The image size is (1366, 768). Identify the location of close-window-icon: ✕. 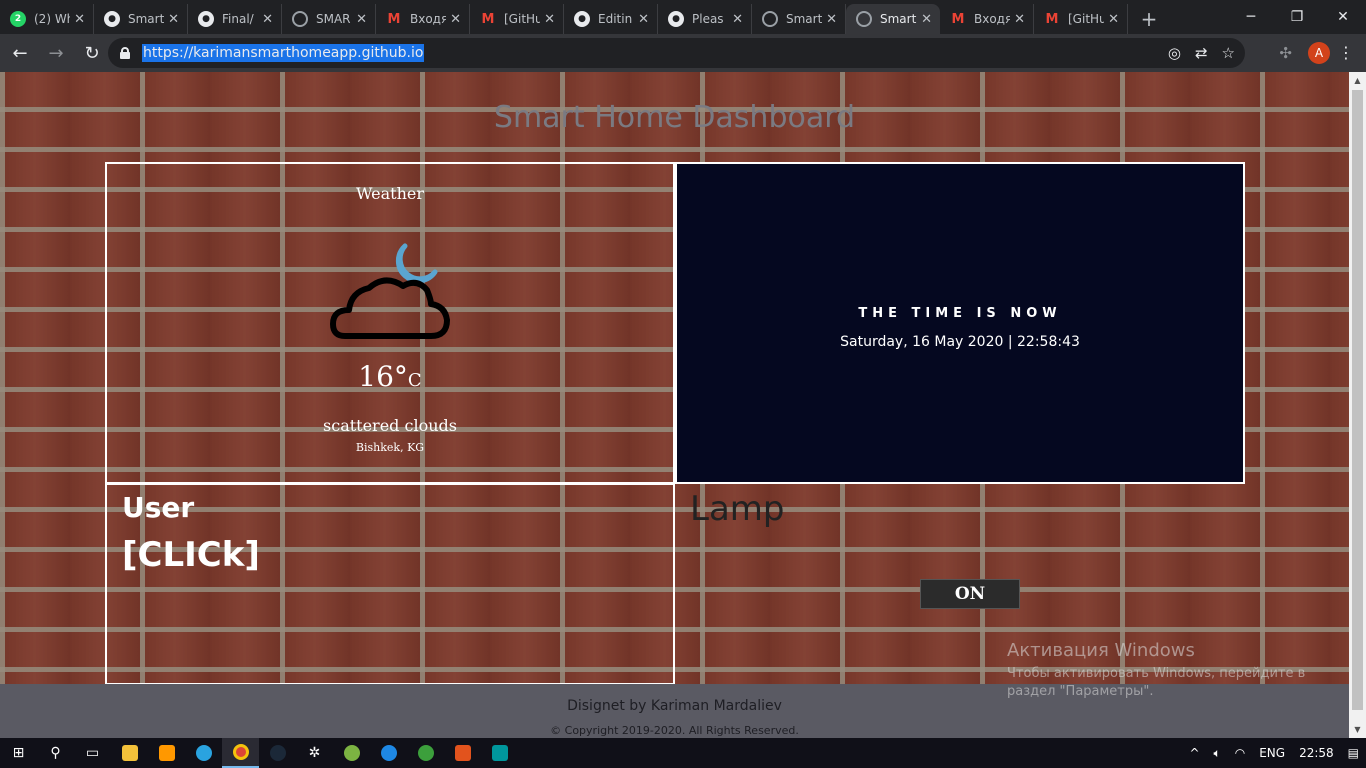
(1343, 17).